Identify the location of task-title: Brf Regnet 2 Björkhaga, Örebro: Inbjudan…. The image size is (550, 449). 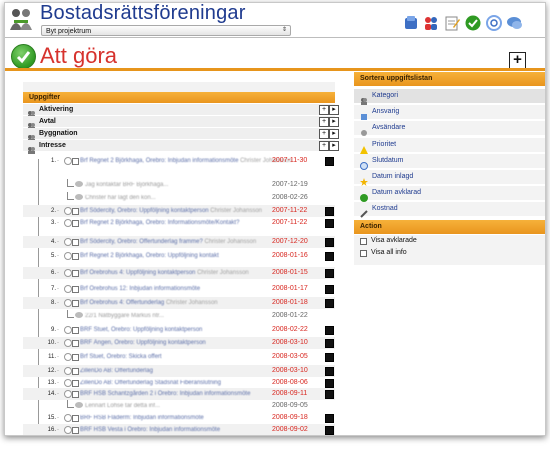
(186, 161).